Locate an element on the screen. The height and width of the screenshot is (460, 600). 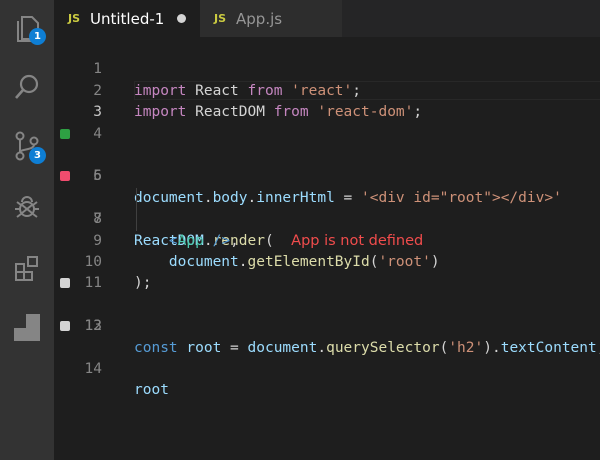
activity-explorer: 1 is located at coordinates (27, 28).